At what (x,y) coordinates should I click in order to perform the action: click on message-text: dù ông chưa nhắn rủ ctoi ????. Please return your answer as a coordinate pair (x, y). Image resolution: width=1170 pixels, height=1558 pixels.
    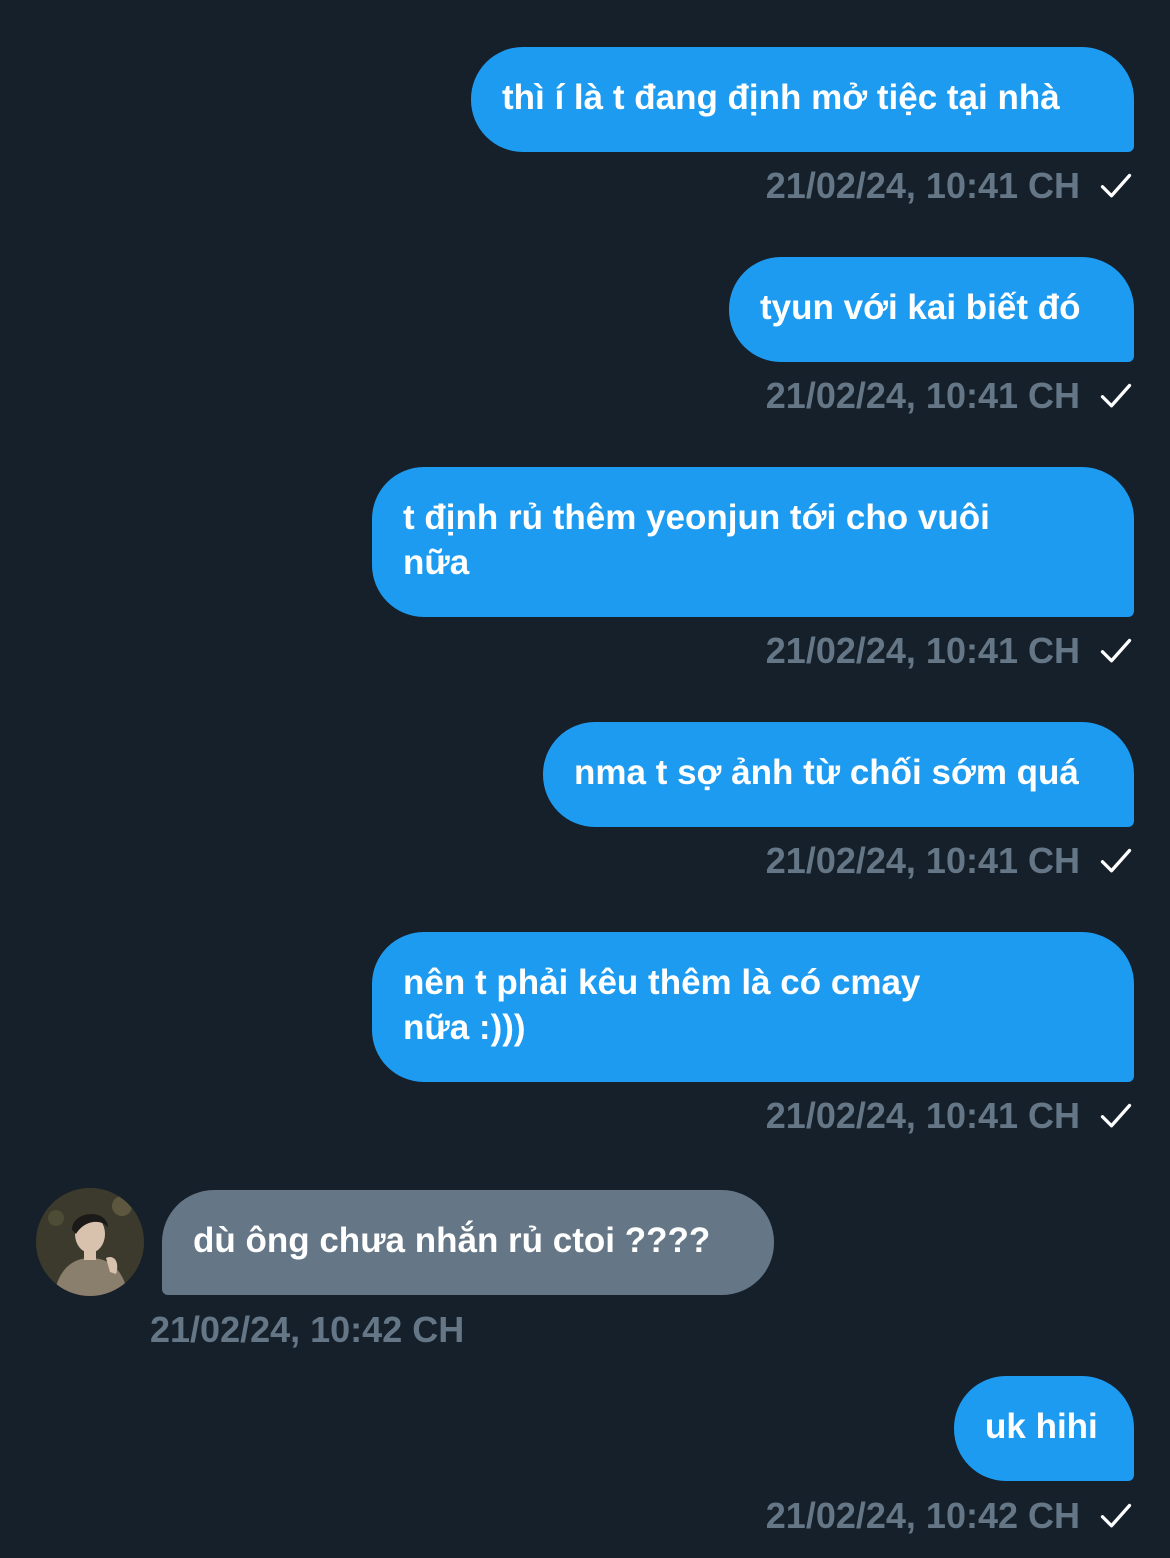
    Looking at the image, I should click on (452, 1240).